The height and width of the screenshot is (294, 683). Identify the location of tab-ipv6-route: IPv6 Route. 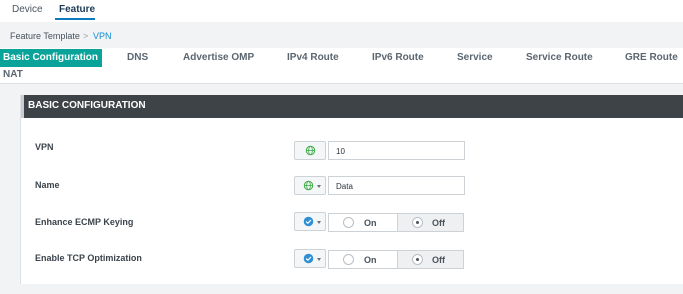
(398, 57).